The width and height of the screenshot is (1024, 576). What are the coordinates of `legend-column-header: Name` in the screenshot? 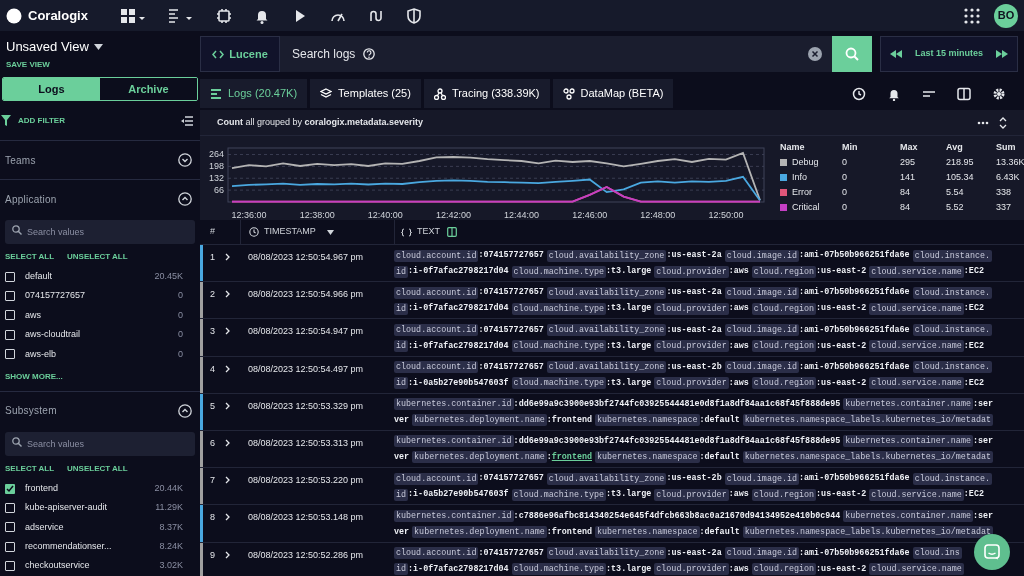 It's located at (793, 147).